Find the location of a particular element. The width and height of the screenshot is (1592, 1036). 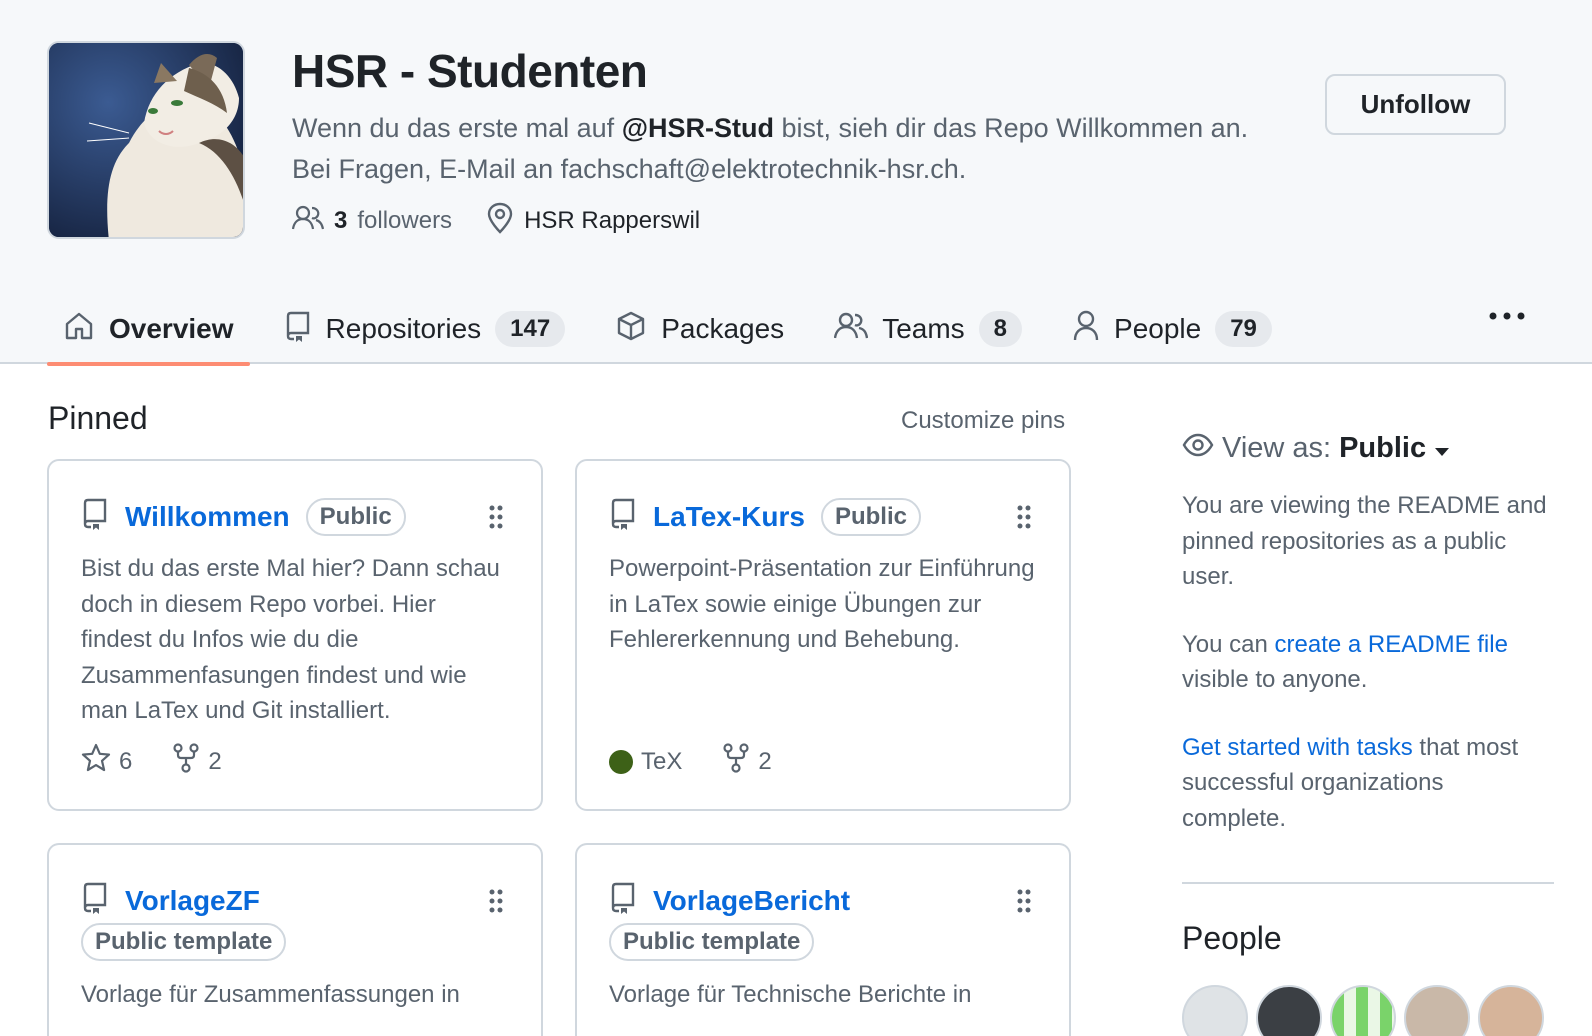

tab-label: Overview is located at coordinates (171, 328).